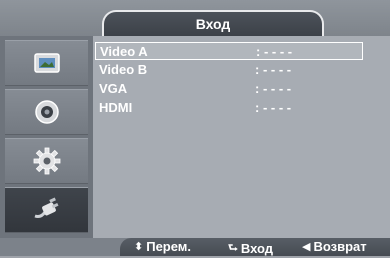  I want to click on input-plug-icon, so click(46, 207).